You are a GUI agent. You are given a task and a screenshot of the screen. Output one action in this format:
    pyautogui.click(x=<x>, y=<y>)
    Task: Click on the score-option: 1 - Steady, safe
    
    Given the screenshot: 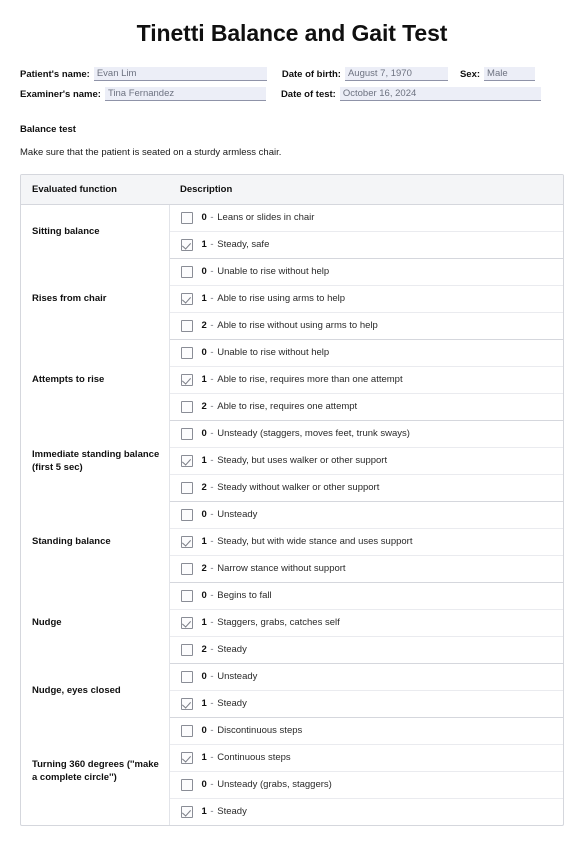 What is the action you would take?
    pyautogui.click(x=372, y=244)
    